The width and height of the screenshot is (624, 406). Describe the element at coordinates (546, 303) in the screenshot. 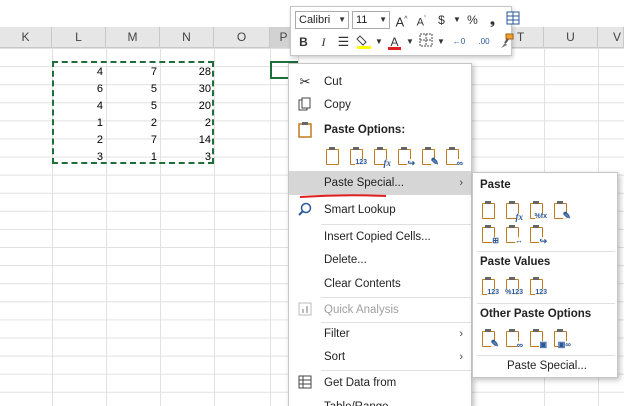

I see `submenu-separator` at that location.